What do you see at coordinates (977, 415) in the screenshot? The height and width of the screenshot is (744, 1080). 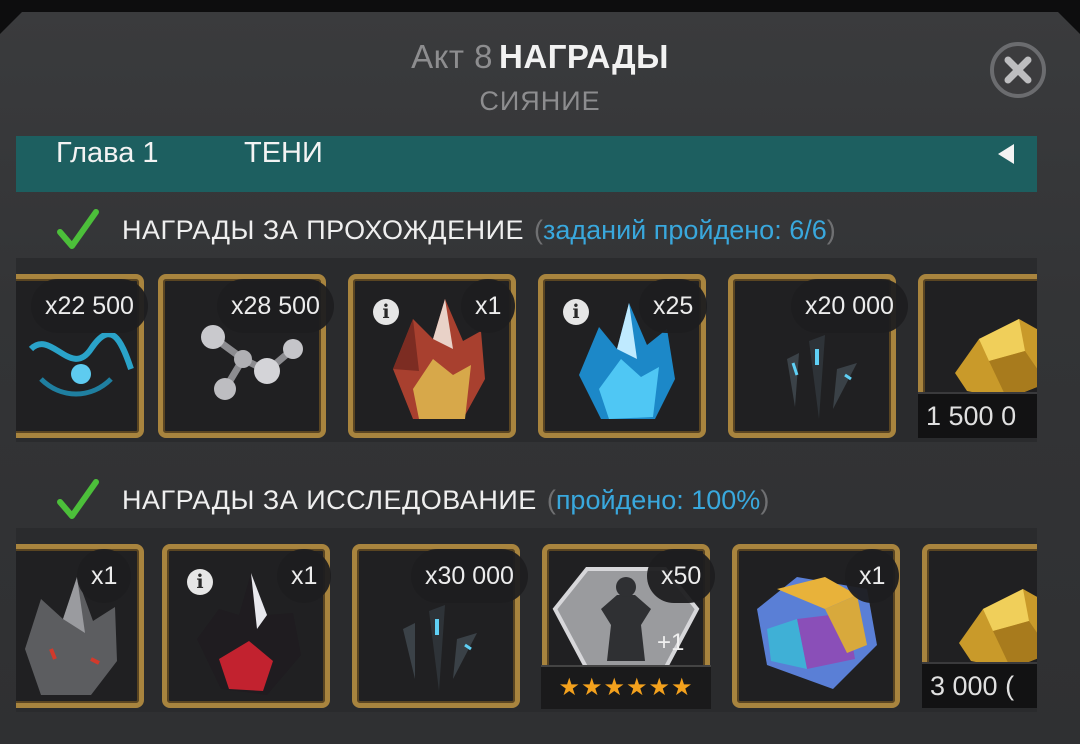 I see `gold-amount: 1 500 0` at bounding box center [977, 415].